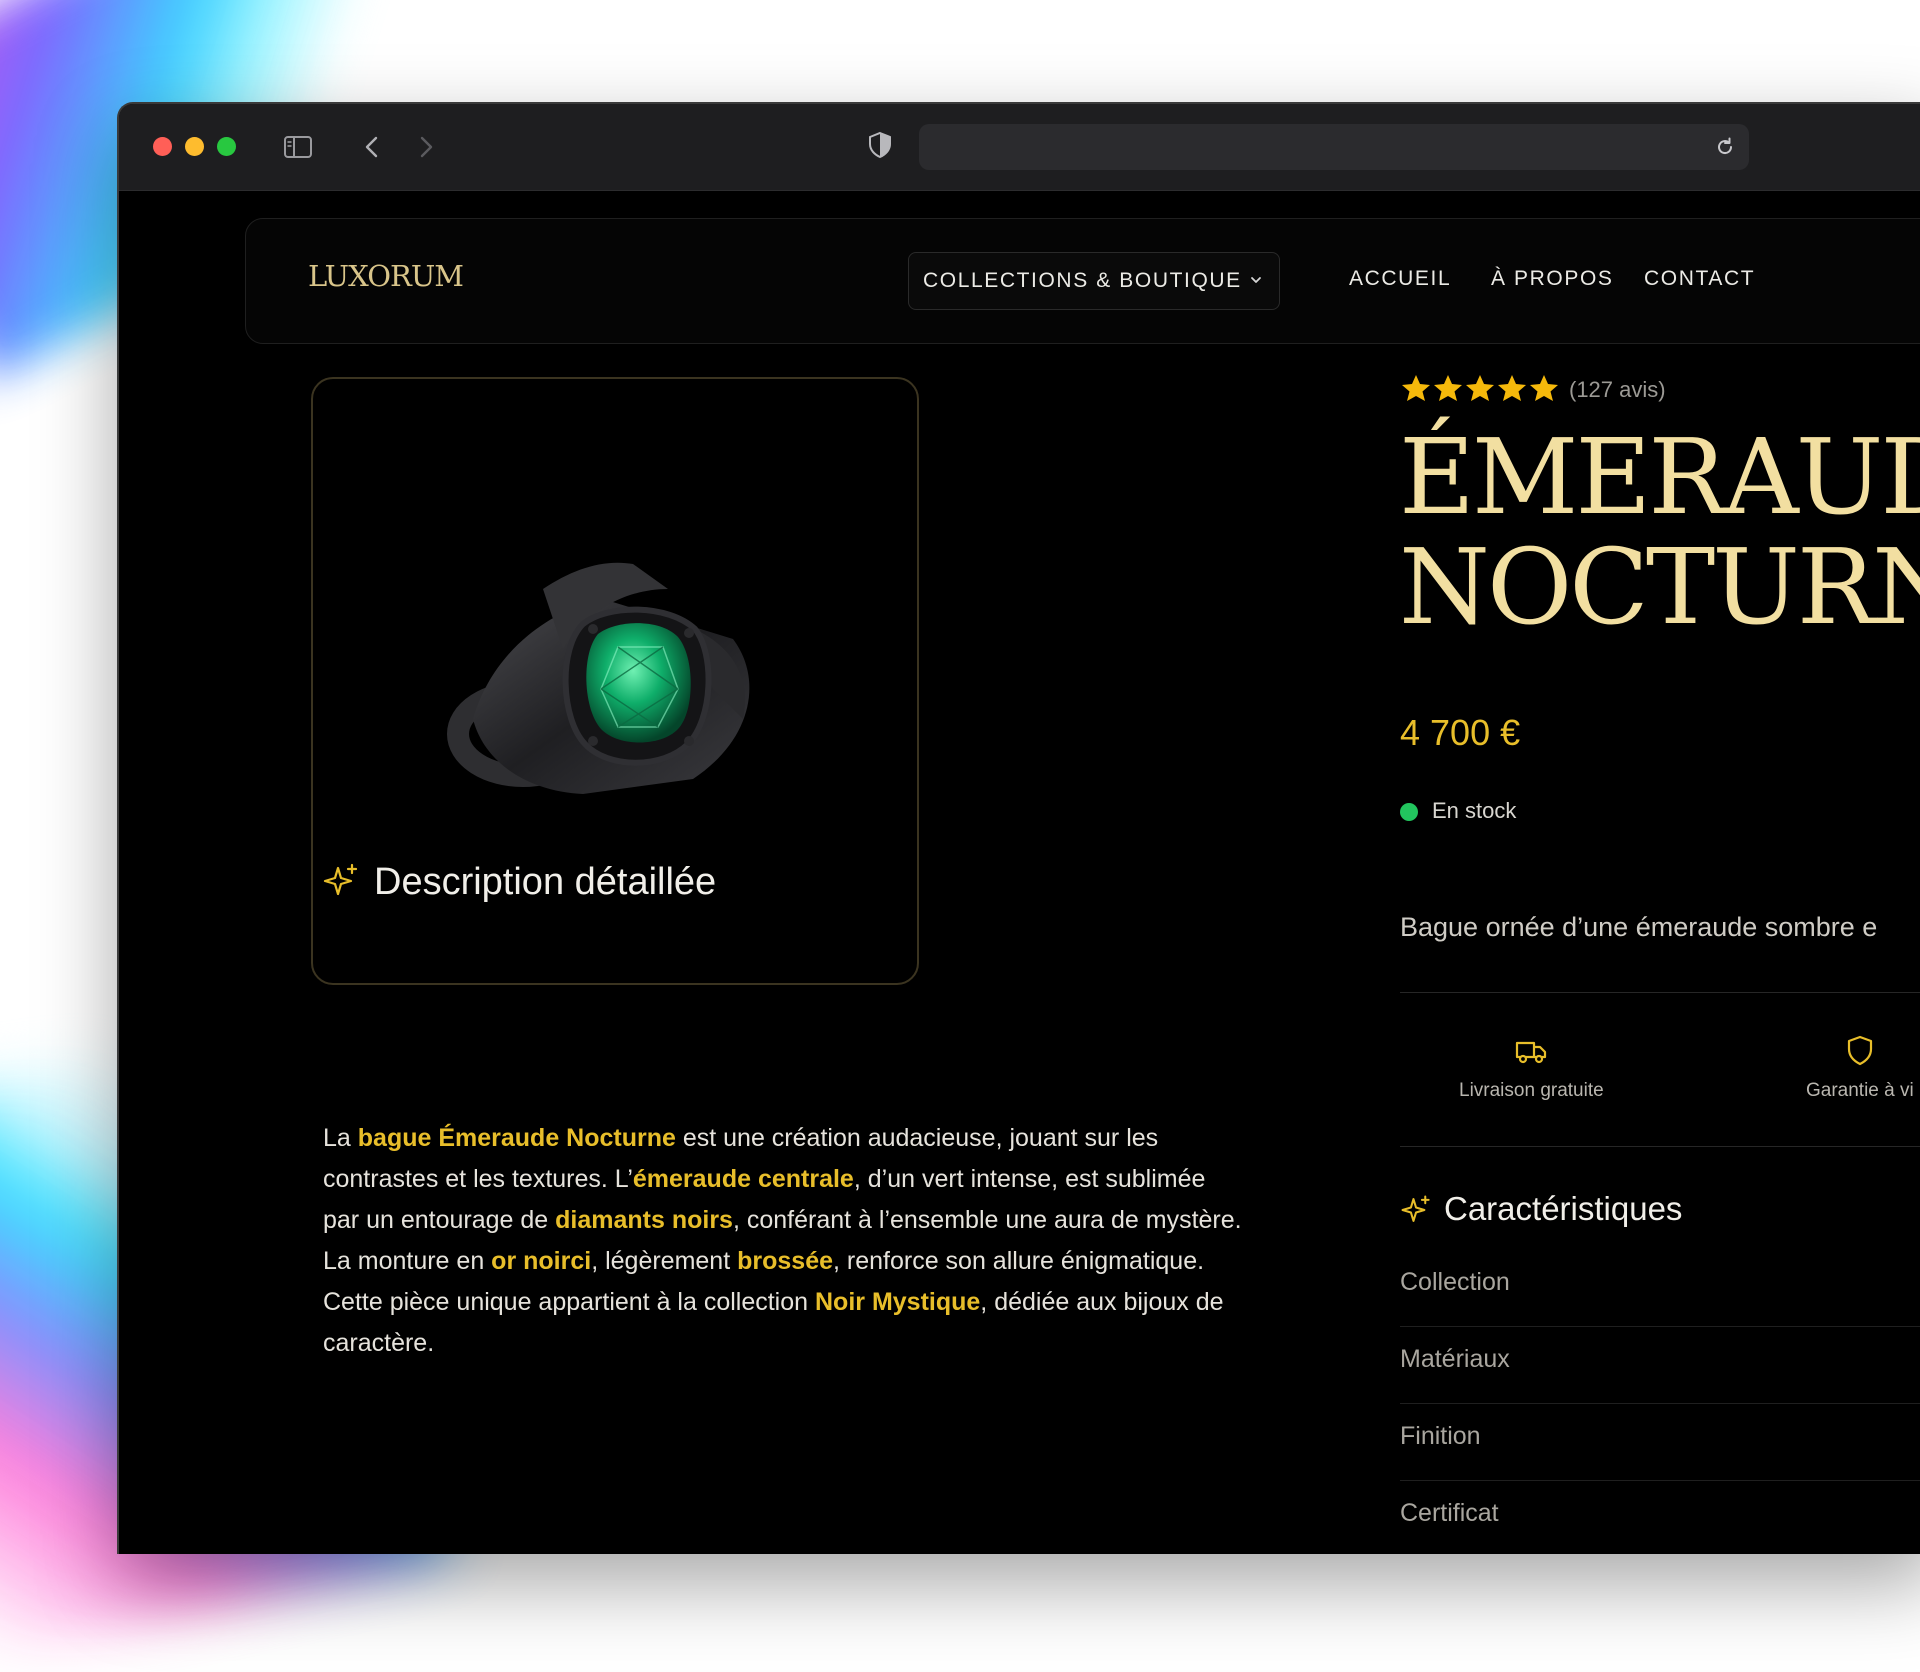 The height and width of the screenshot is (1672, 1920). Describe the element at coordinates (1256, 280) in the screenshot. I see `chevron-down-icon` at that location.